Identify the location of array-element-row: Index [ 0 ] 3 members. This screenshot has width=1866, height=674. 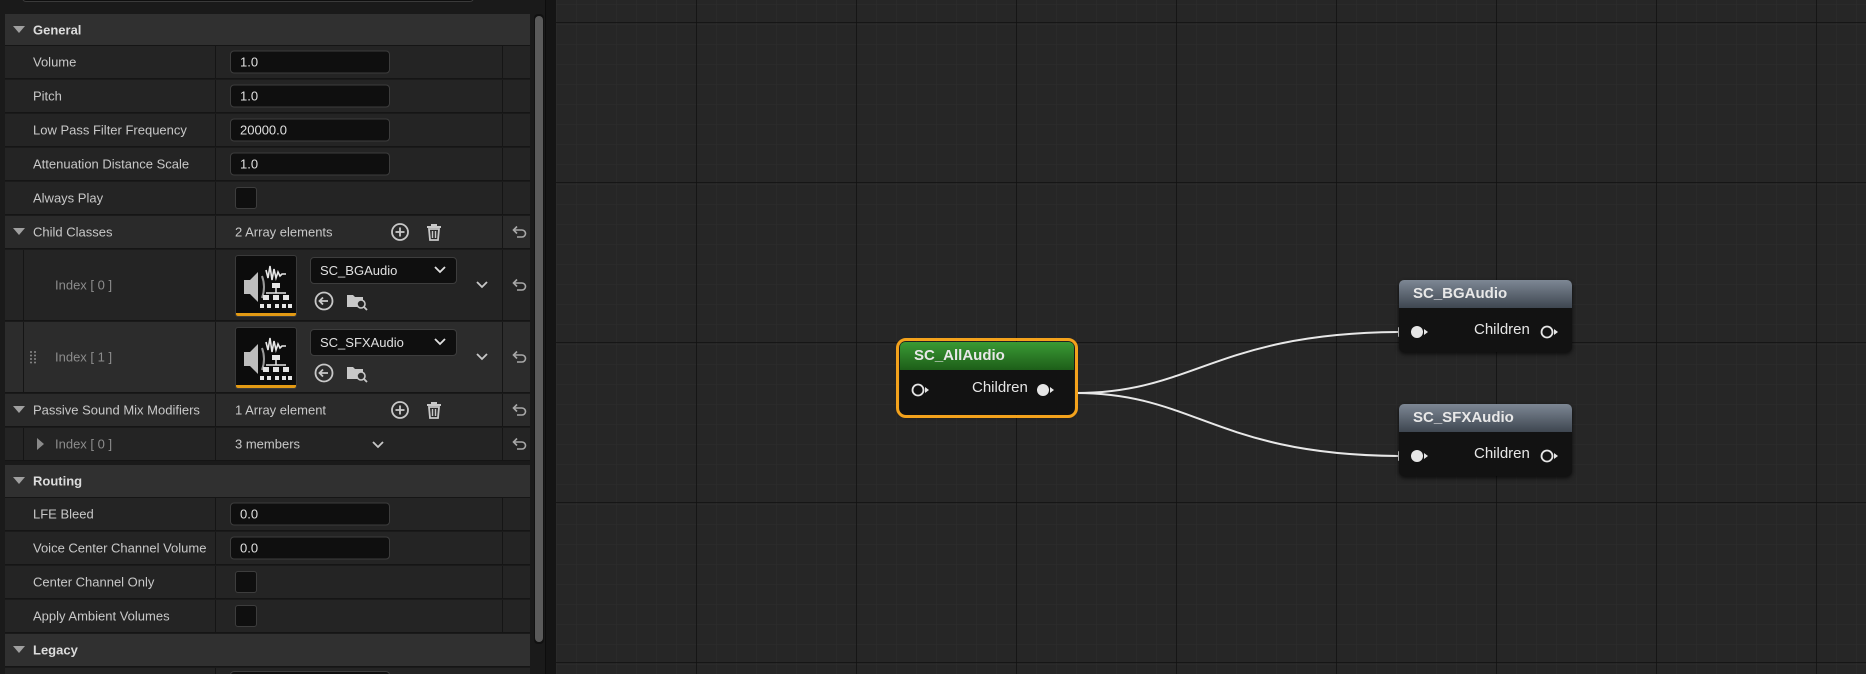
(267, 444).